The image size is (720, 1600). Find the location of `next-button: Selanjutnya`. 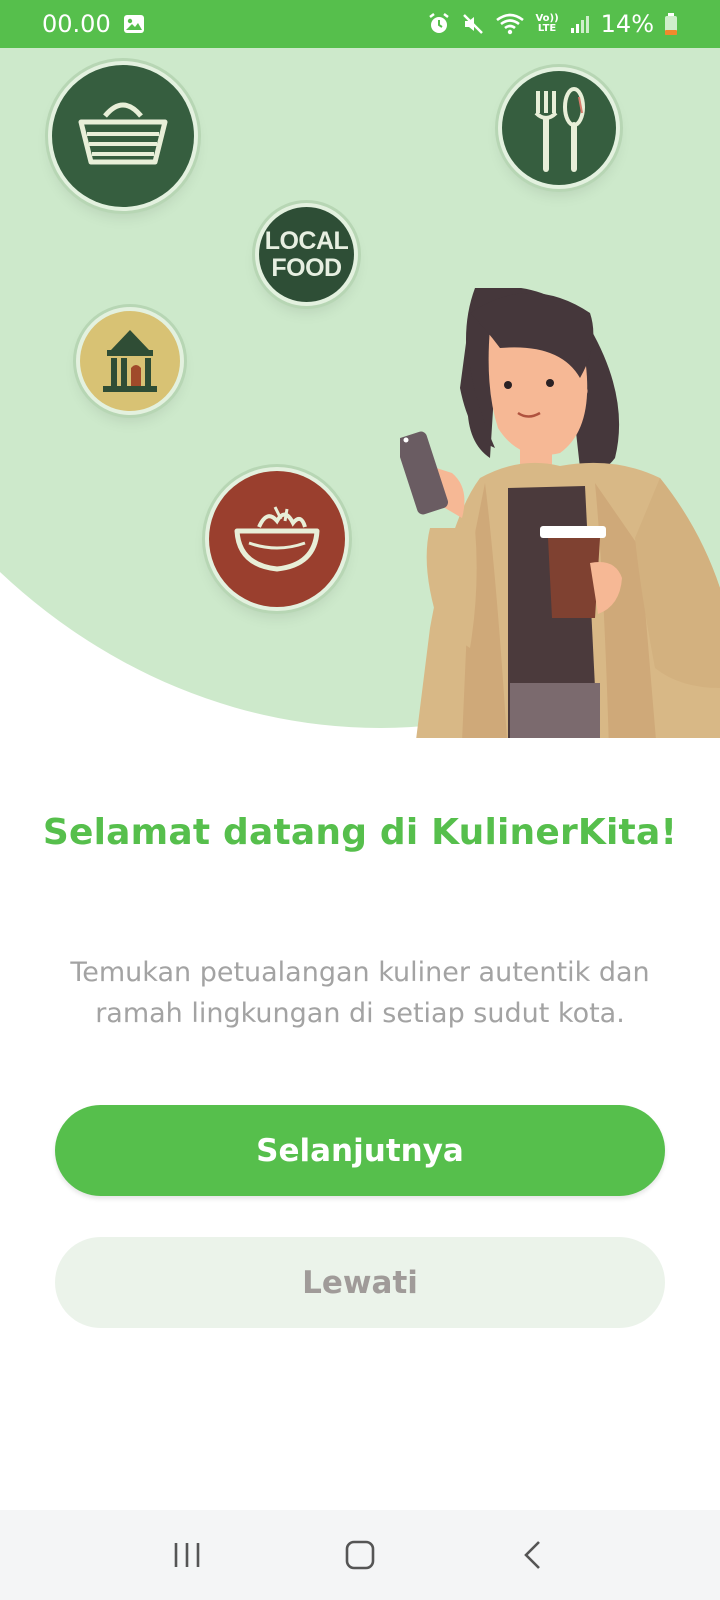

next-button: Selanjutnya is located at coordinates (360, 1150).